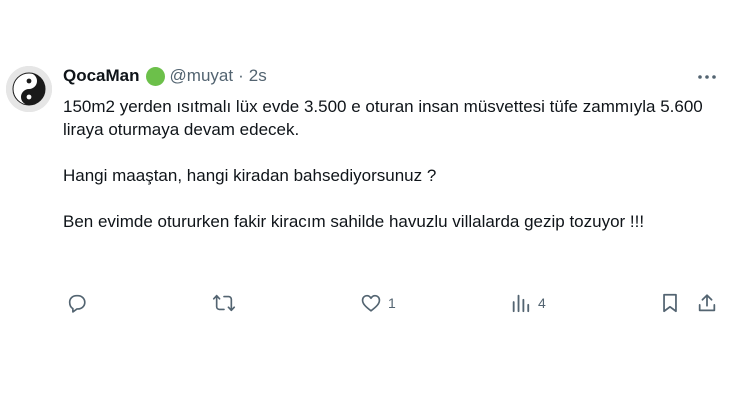 This screenshot has height=420, width=730. I want to click on more-options-button, so click(707, 77).